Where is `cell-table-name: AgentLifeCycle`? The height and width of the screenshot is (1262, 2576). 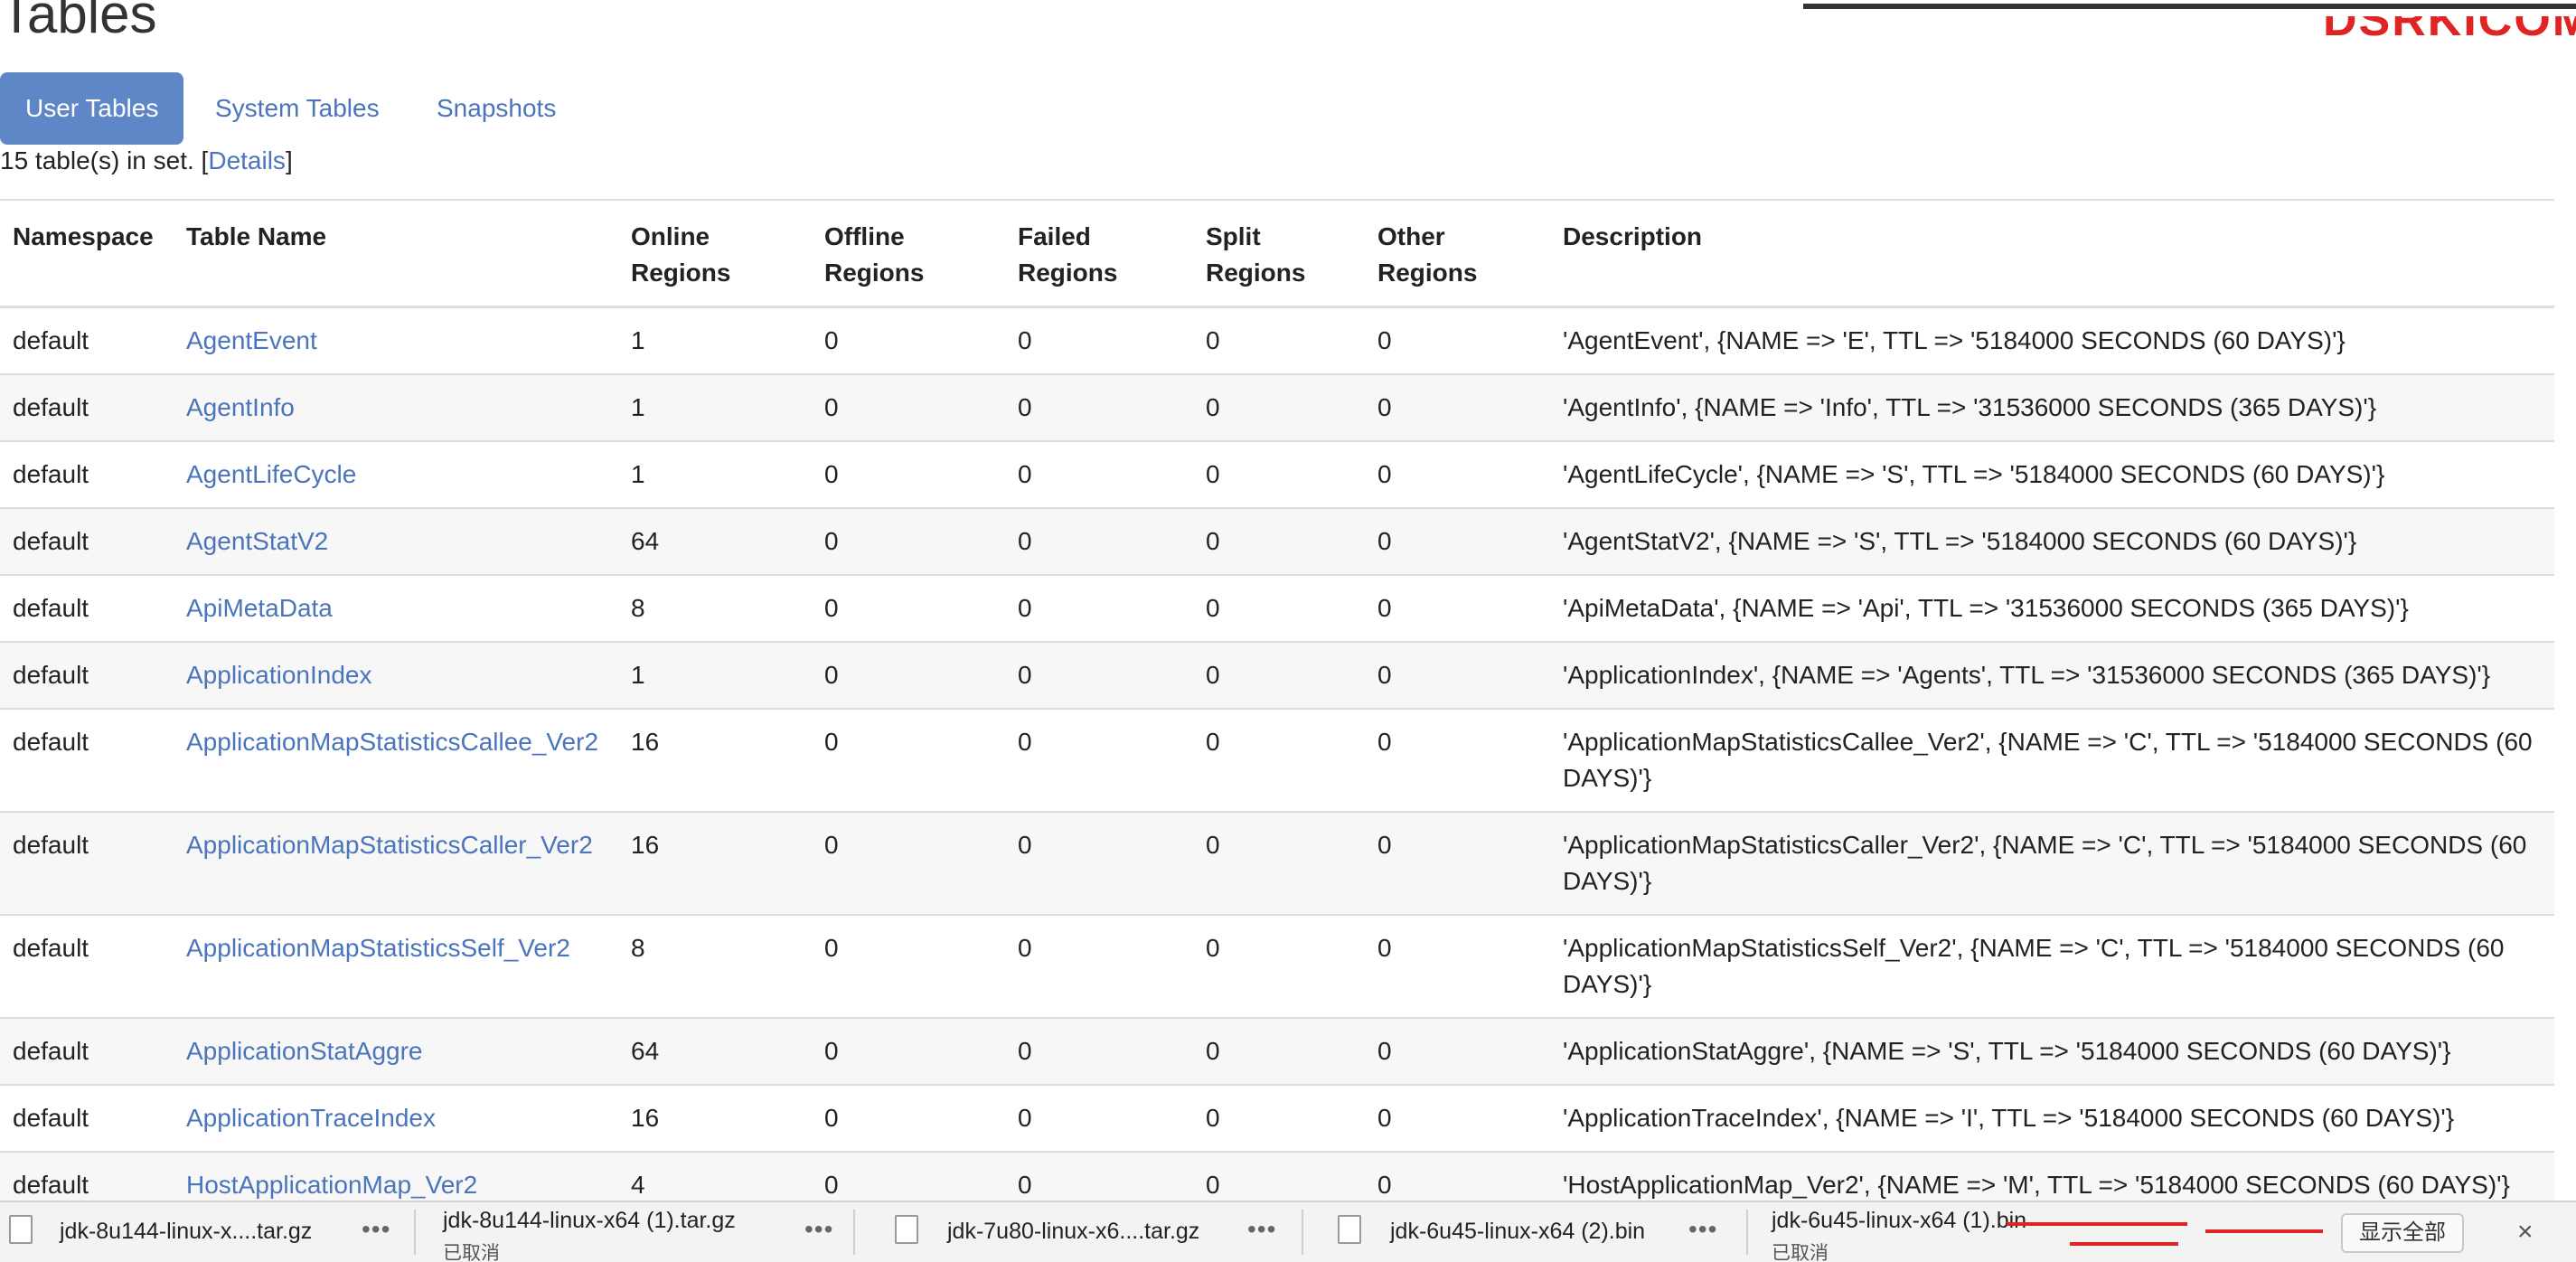 cell-table-name: AgentLifeCycle is located at coordinates (396, 474).